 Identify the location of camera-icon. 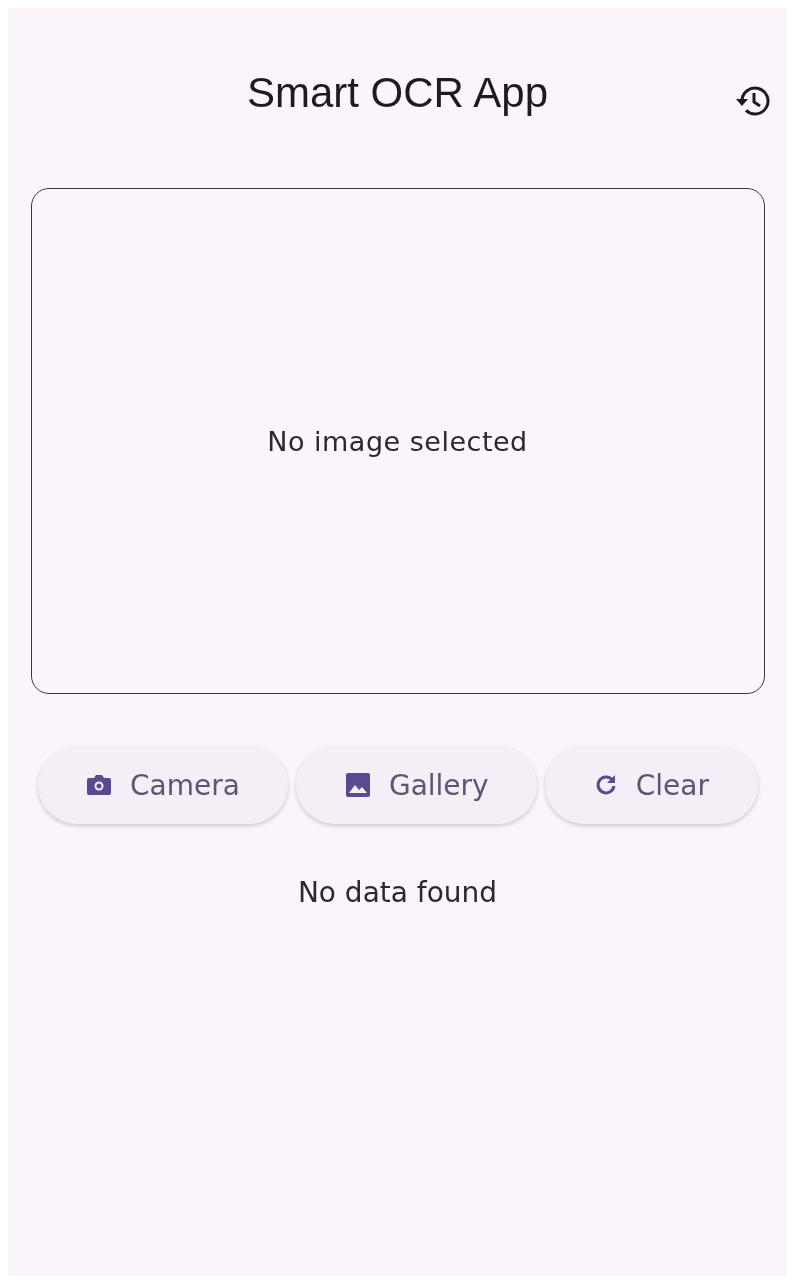
(99, 785).